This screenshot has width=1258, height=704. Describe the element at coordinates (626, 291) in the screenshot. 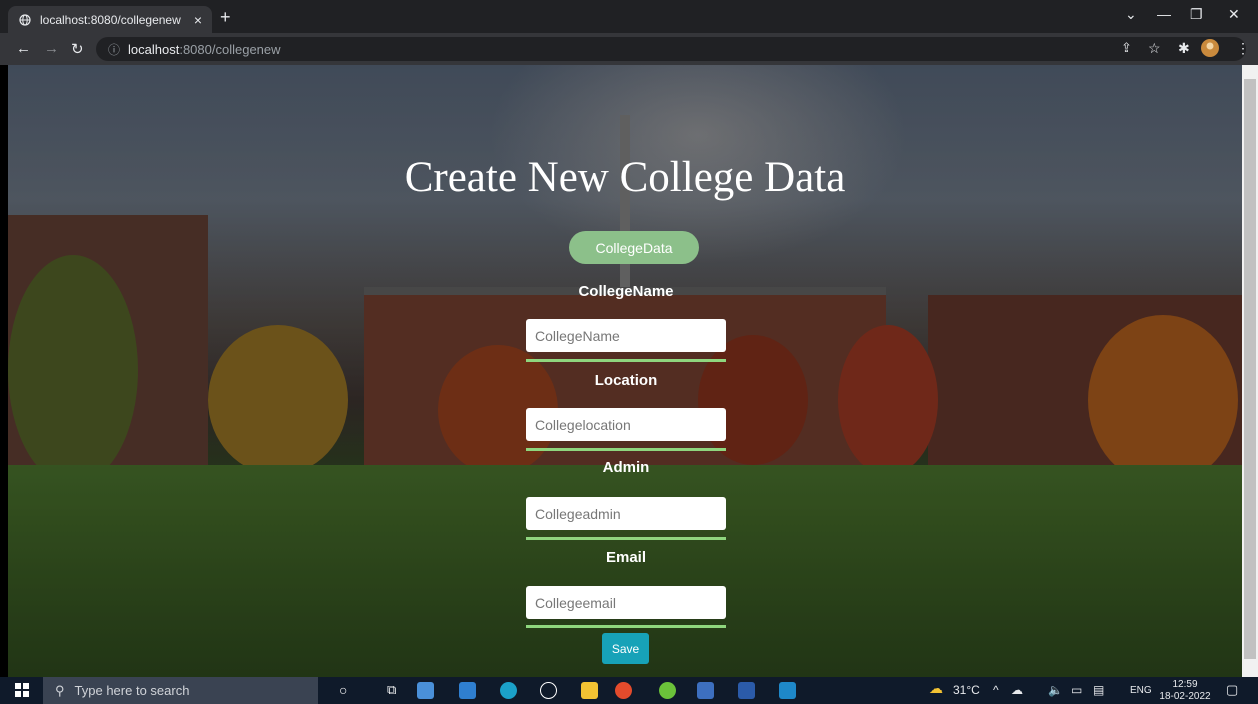

I see `college-name-label: CollegeName` at that location.